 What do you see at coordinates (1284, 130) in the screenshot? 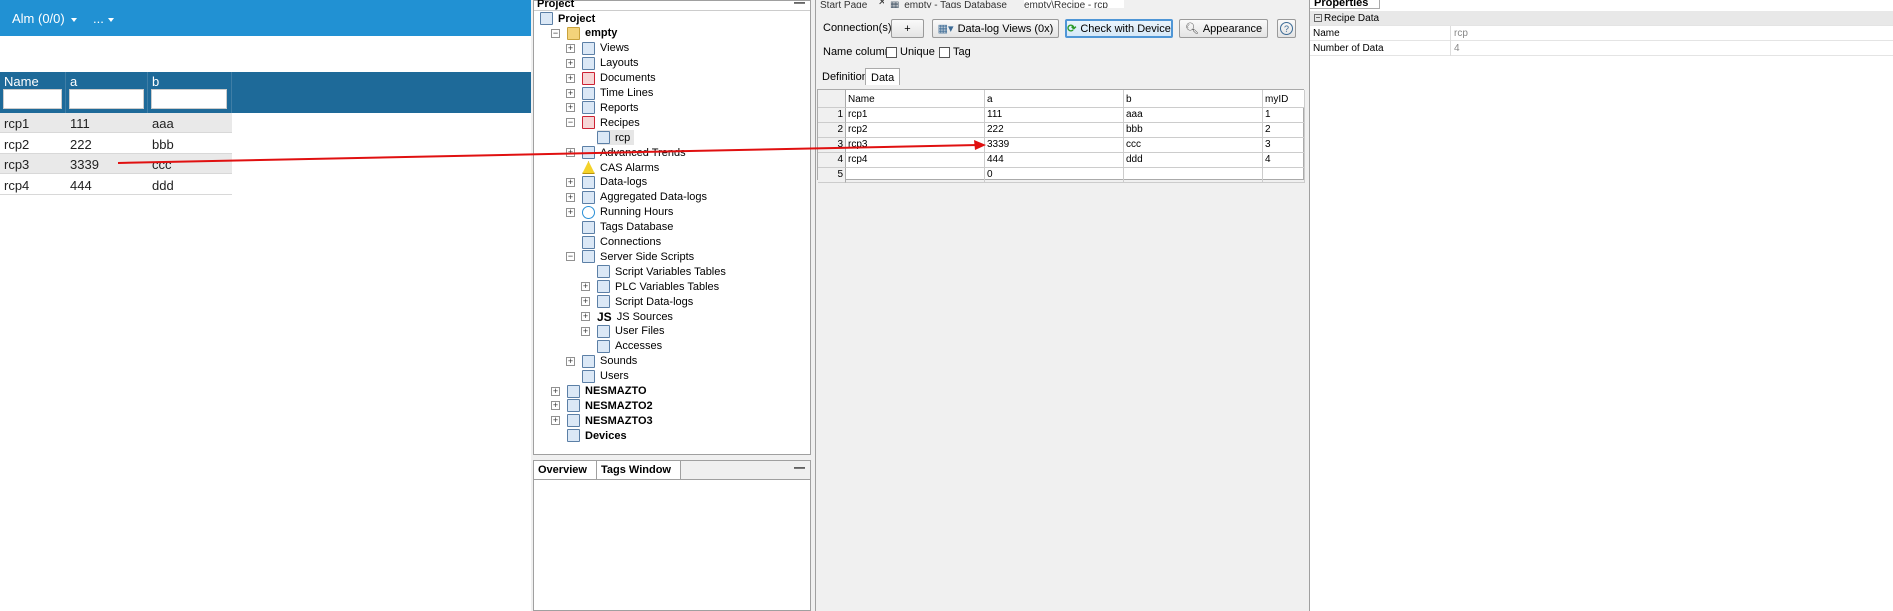
I see `table-cell: 2` at bounding box center [1284, 130].